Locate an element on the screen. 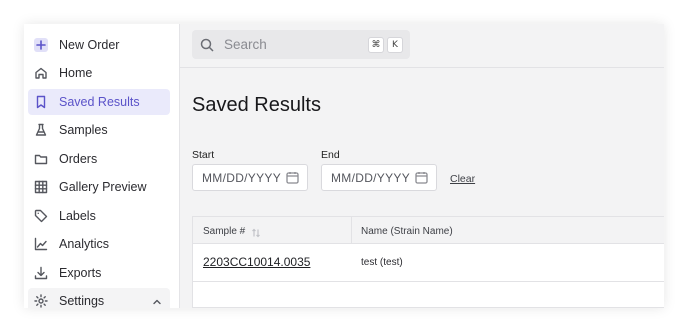  bookmark-icon is located at coordinates (41, 102).